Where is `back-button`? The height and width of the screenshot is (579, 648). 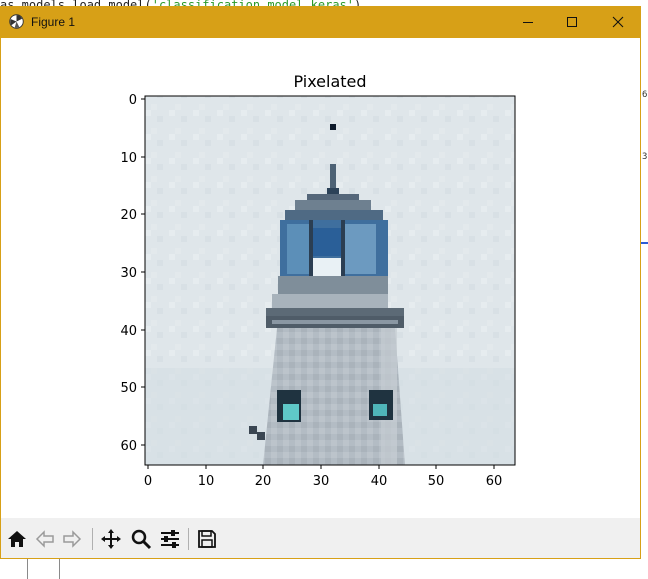
back-button is located at coordinates (45, 539).